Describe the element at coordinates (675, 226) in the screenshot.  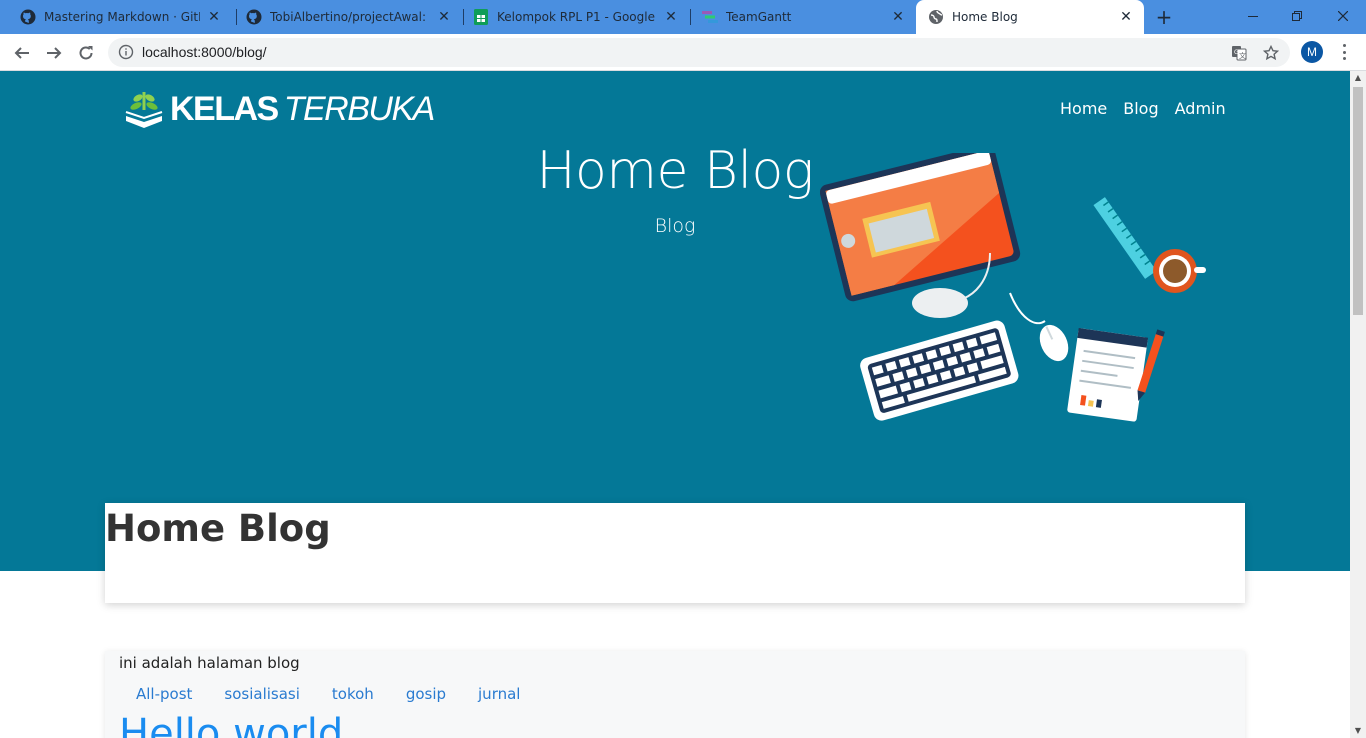
I see `hero-subtitle: Blog` at that location.